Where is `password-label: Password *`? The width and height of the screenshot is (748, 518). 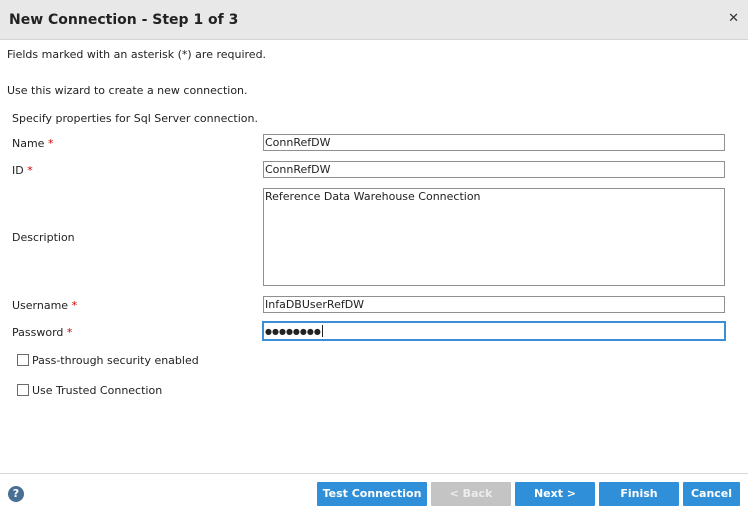
password-label: Password * is located at coordinates (42, 332).